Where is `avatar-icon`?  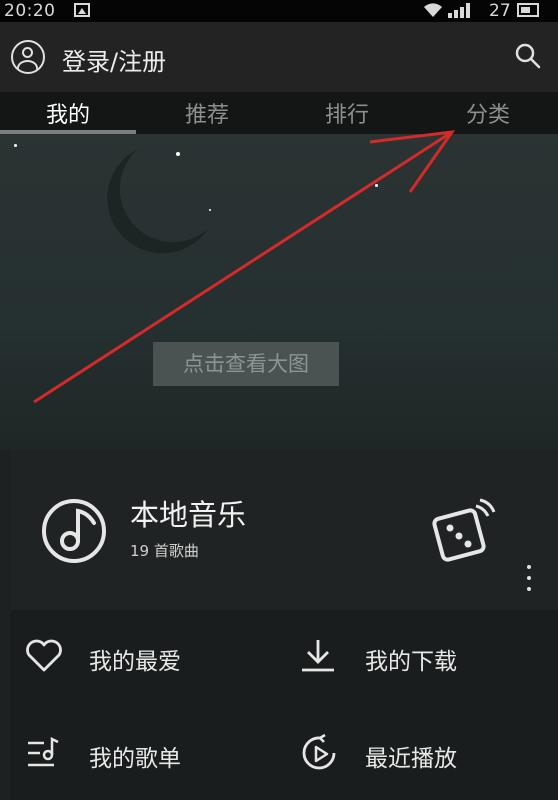
avatar-icon is located at coordinates (28, 57).